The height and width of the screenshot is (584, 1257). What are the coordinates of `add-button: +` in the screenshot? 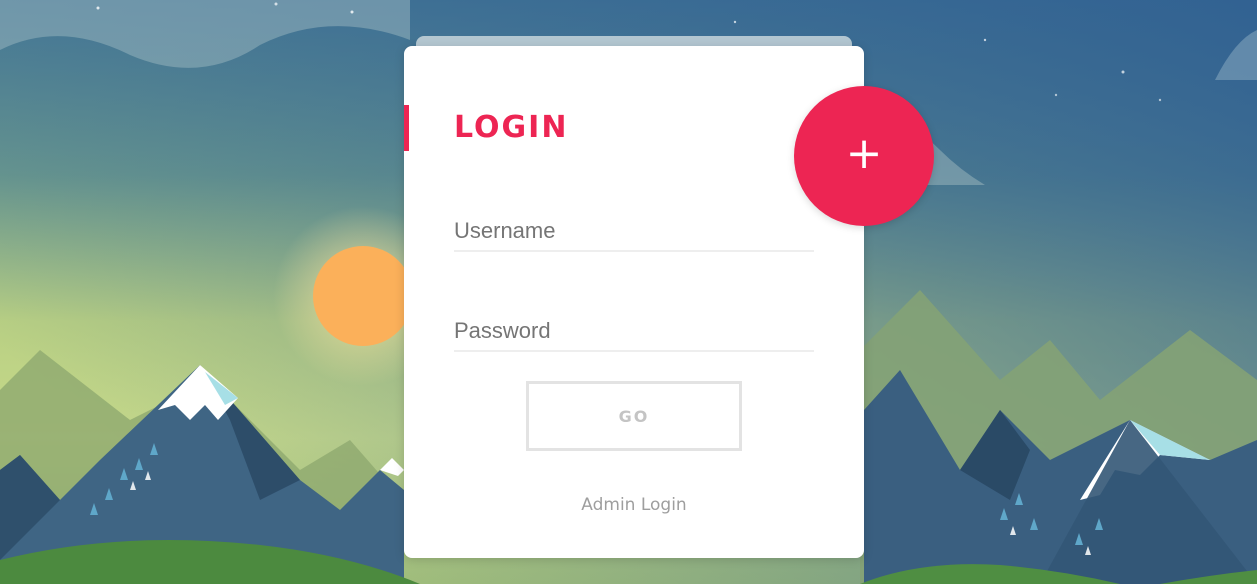 It's located at (864, 156).